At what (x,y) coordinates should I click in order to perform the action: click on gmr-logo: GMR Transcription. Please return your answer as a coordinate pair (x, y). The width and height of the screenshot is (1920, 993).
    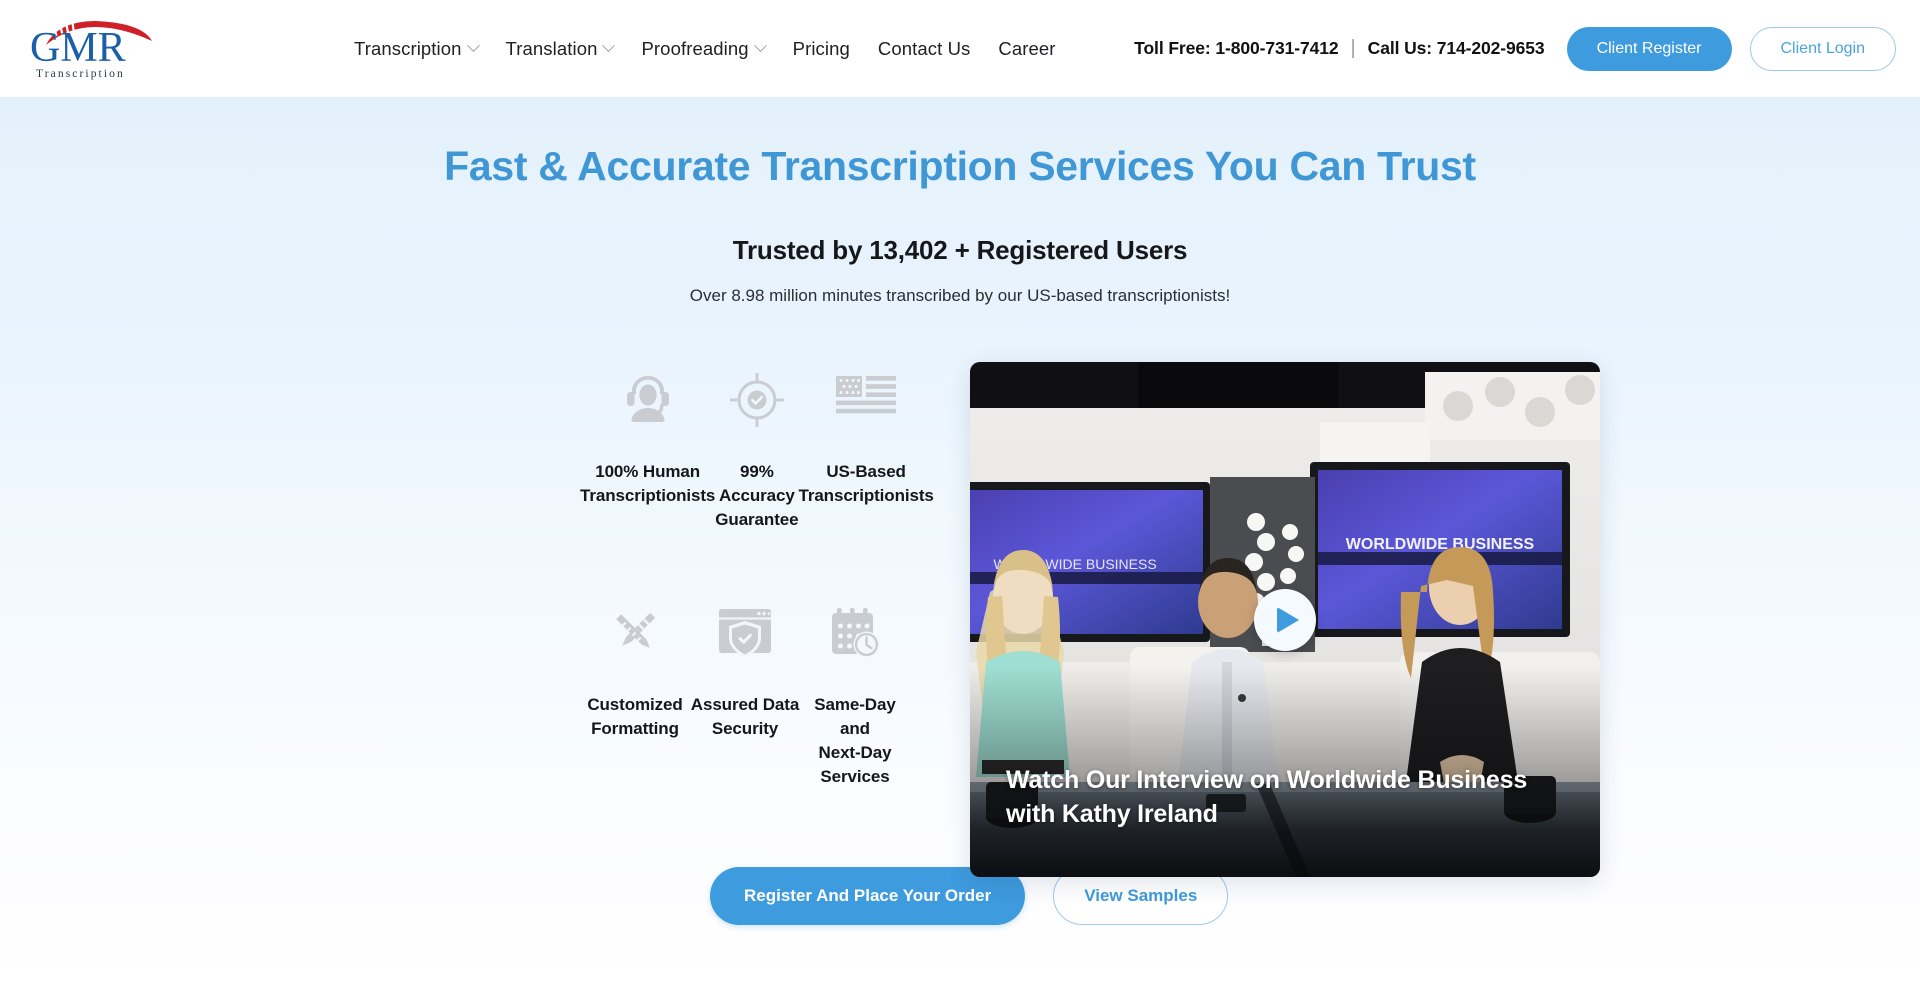
    Looking at the image, I should click on (98, 49).